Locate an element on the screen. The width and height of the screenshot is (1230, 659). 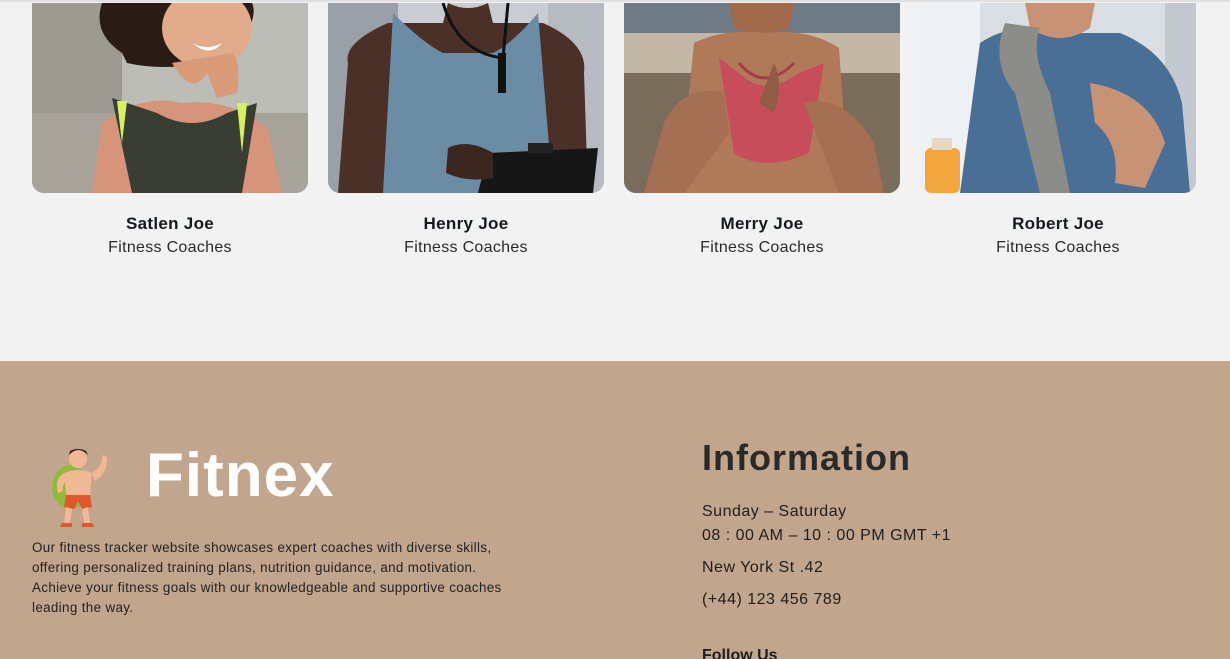
coach-card-satlen: Satlen Joe Fitness Coaches is located at coordinates (170, 138).